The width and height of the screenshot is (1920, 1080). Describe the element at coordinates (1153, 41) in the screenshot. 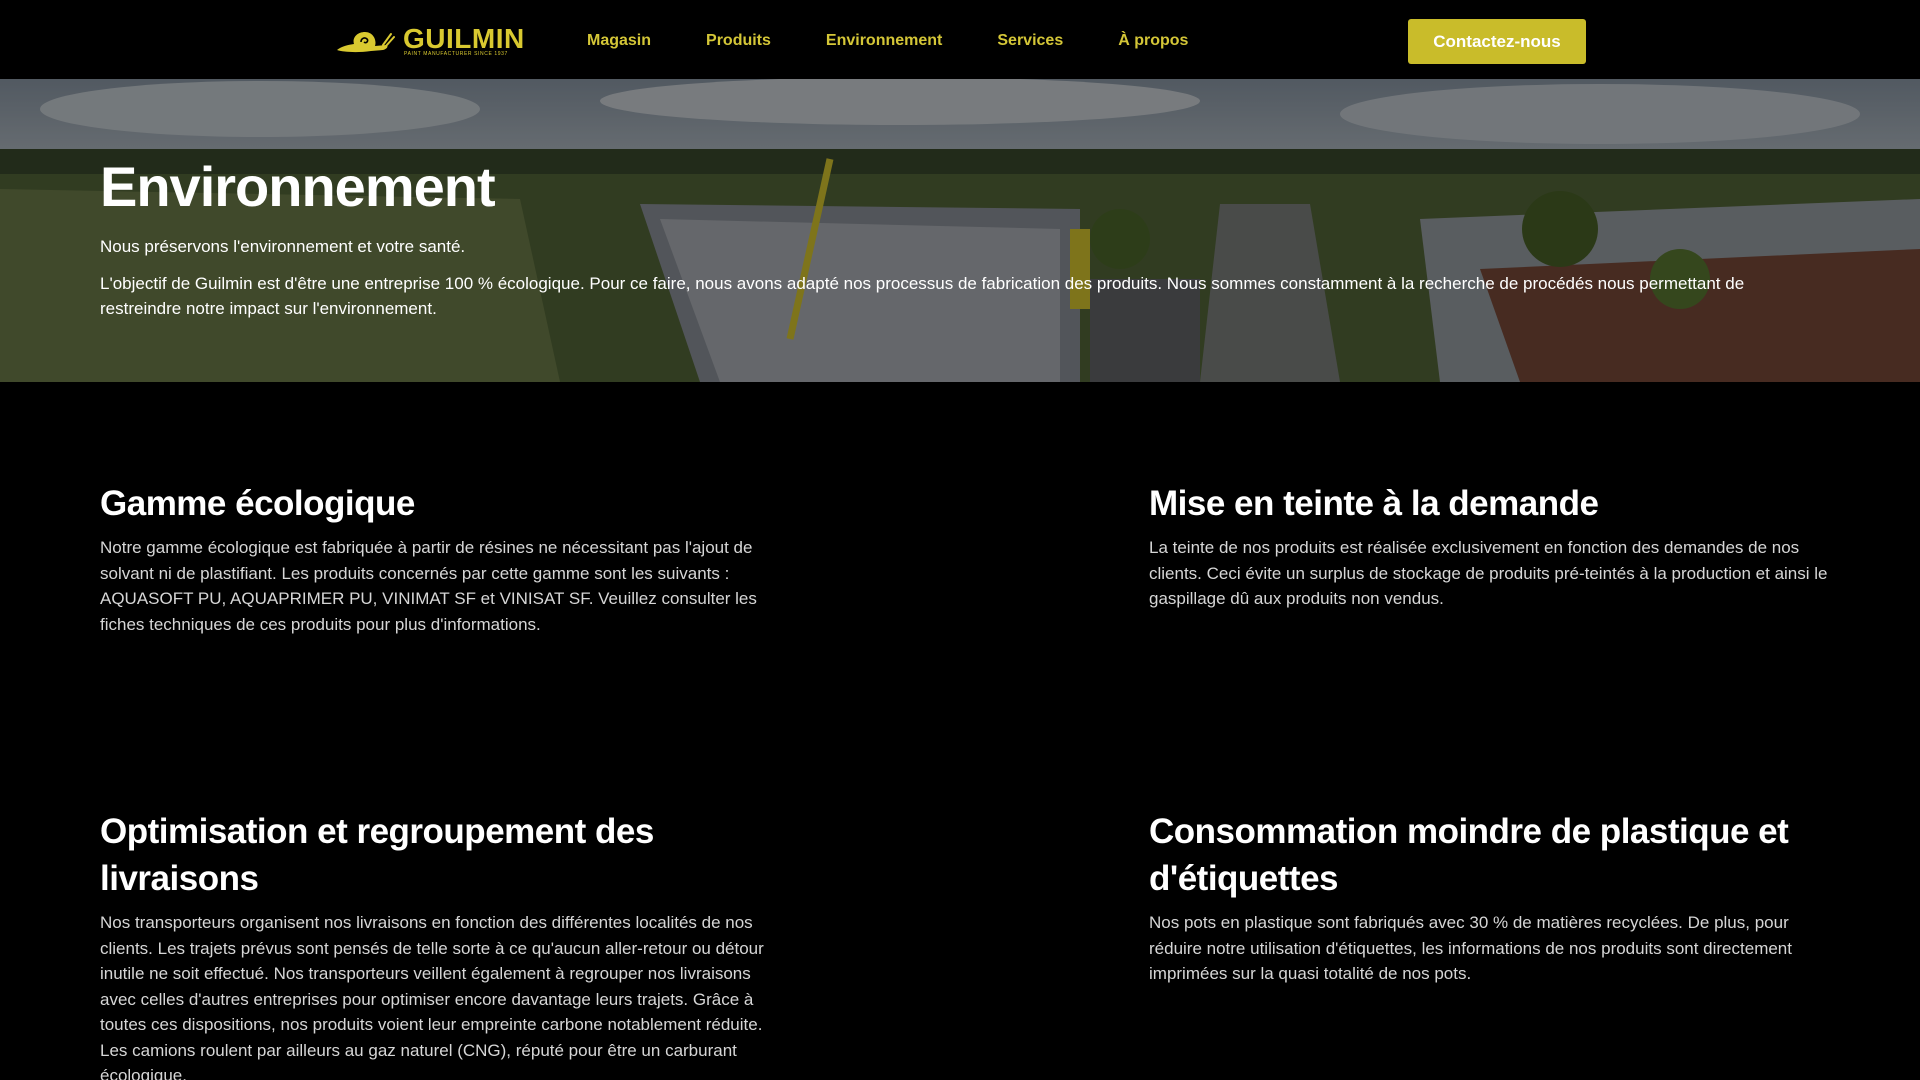

I see `nav-item-a-propos: À propos` at that location.